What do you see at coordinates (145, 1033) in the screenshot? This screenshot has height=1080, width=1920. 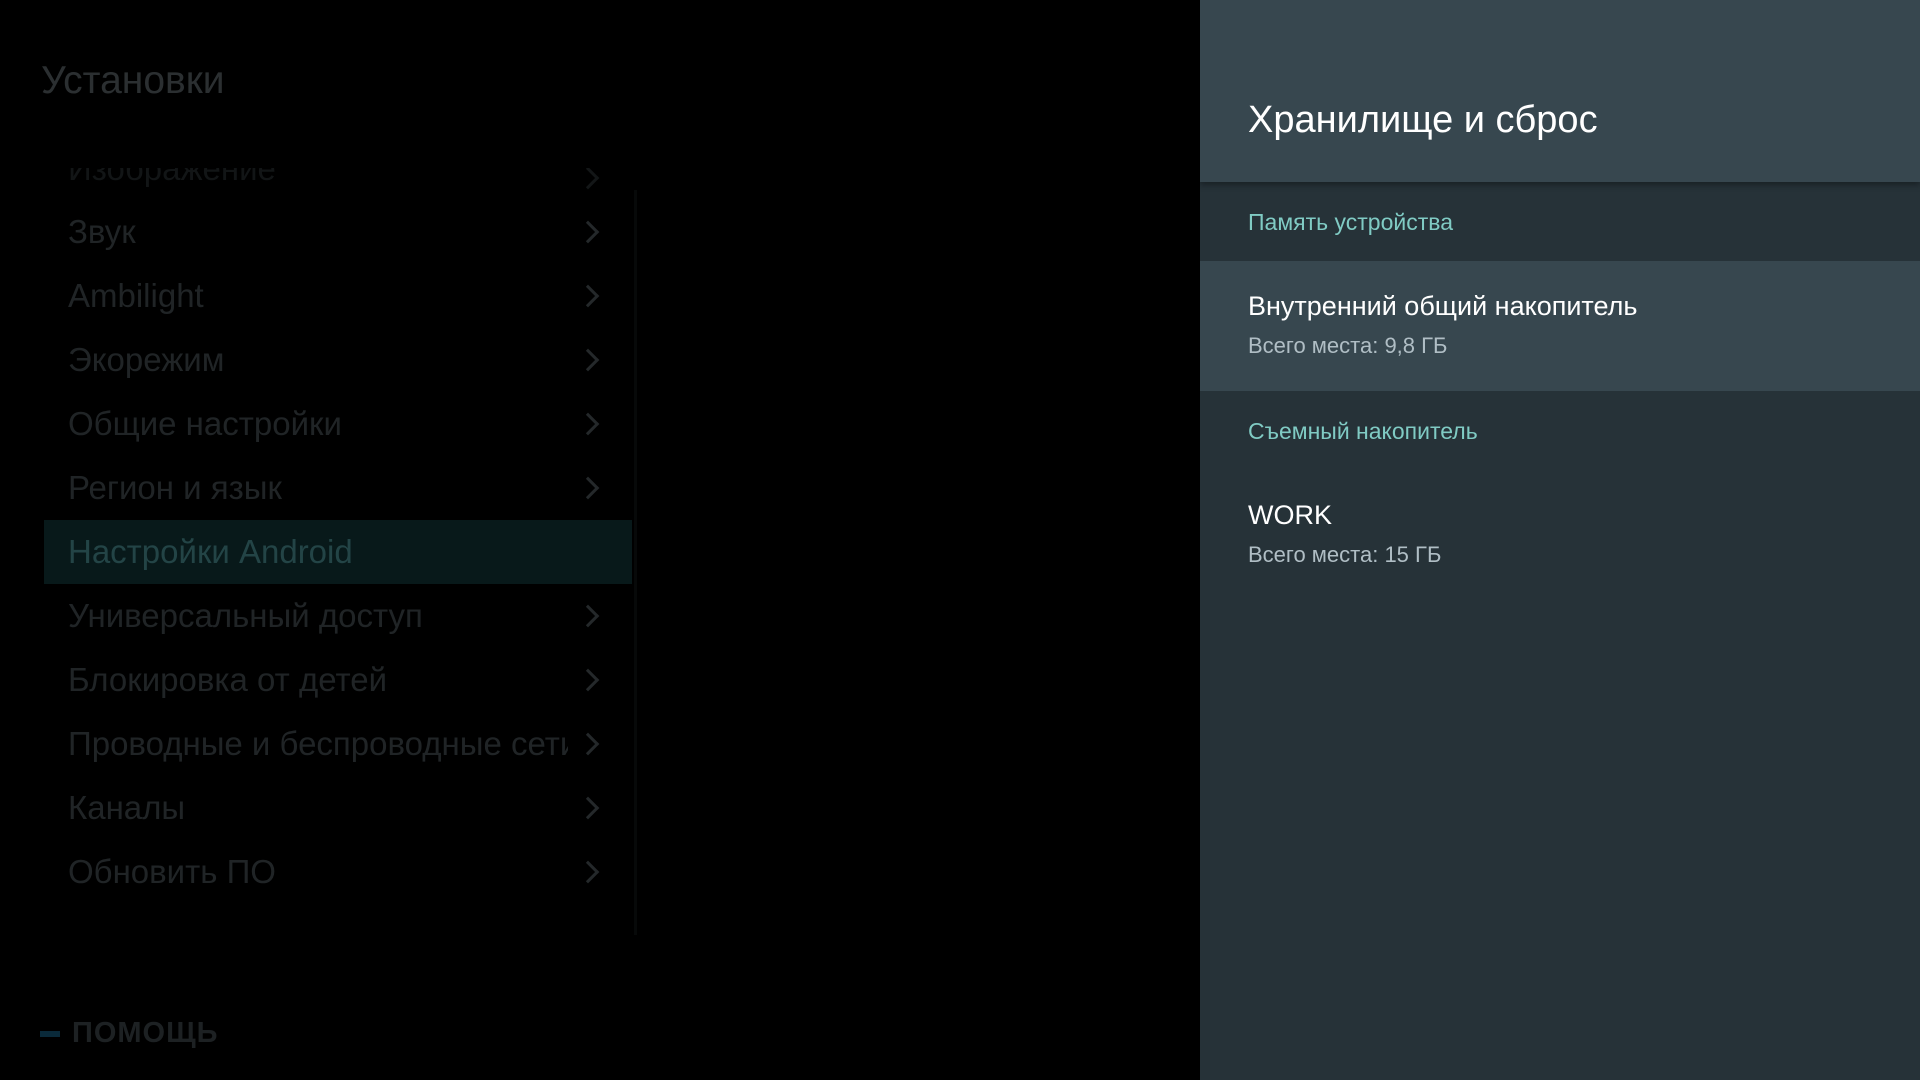 I see `help-label: ПОМОЩЬ` at bounding box center [145, 1033].